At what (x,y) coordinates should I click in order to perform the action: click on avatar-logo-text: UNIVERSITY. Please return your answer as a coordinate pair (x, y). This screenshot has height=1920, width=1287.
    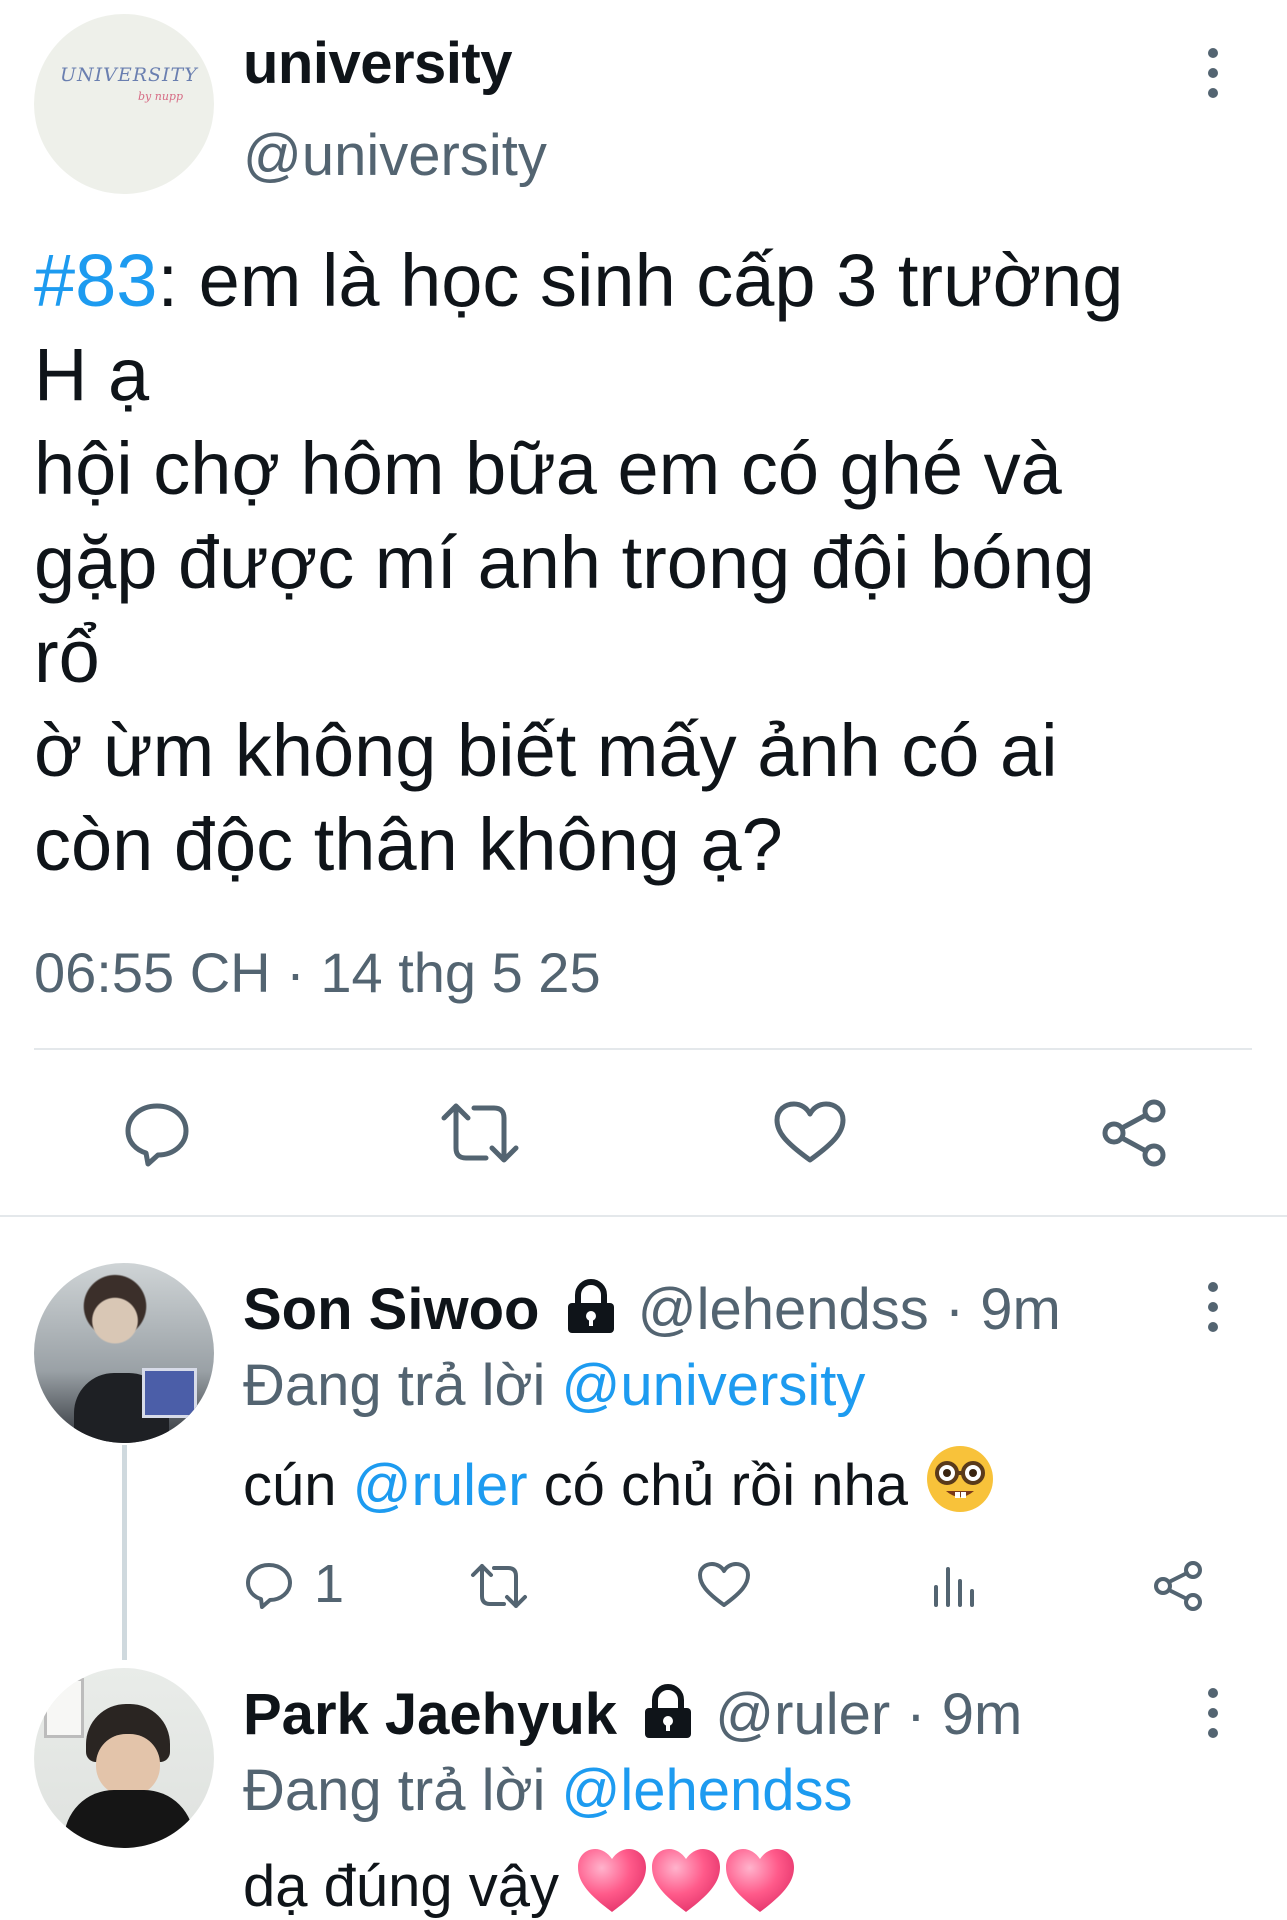
    Looking at the image, I should click on (129, 75).